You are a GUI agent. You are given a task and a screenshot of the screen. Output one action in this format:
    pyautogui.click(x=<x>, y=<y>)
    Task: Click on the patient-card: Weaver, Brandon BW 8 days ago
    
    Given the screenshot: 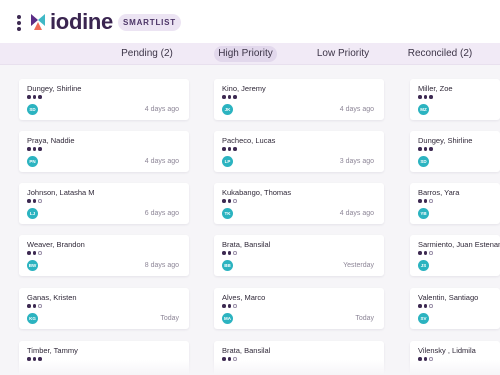 What is the action you would take?
    pyautogui.click(x=104, y=255)
    